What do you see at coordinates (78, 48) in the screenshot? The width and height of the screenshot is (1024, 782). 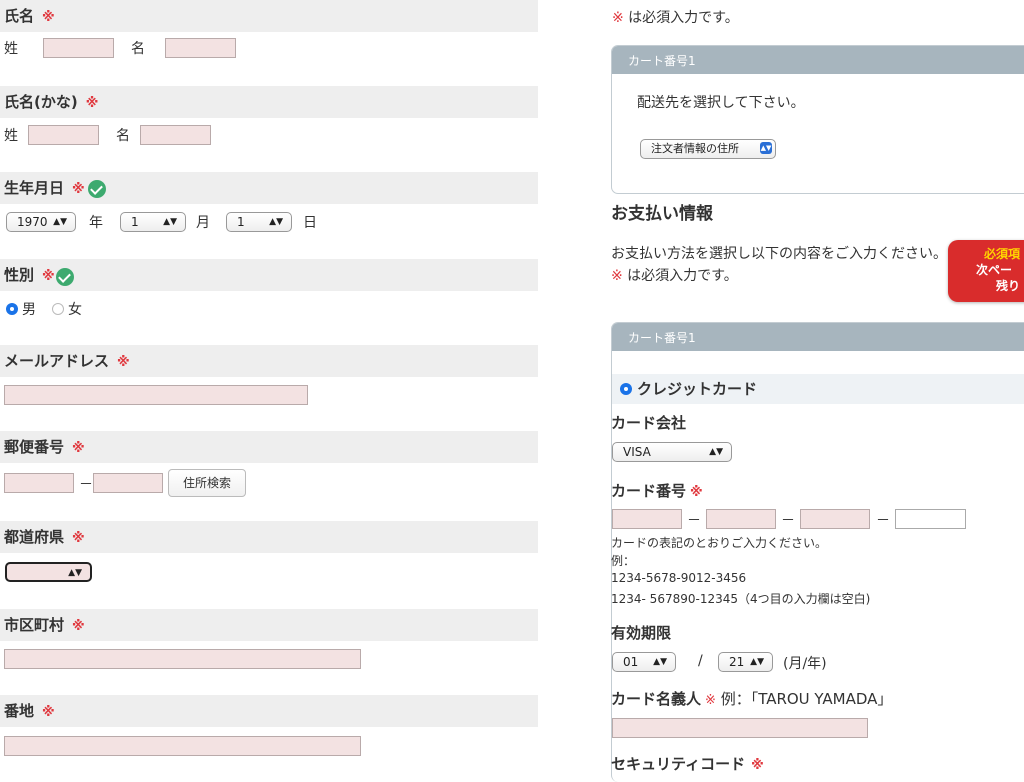 I see `last-name-input` at bounding box center [78, 48].